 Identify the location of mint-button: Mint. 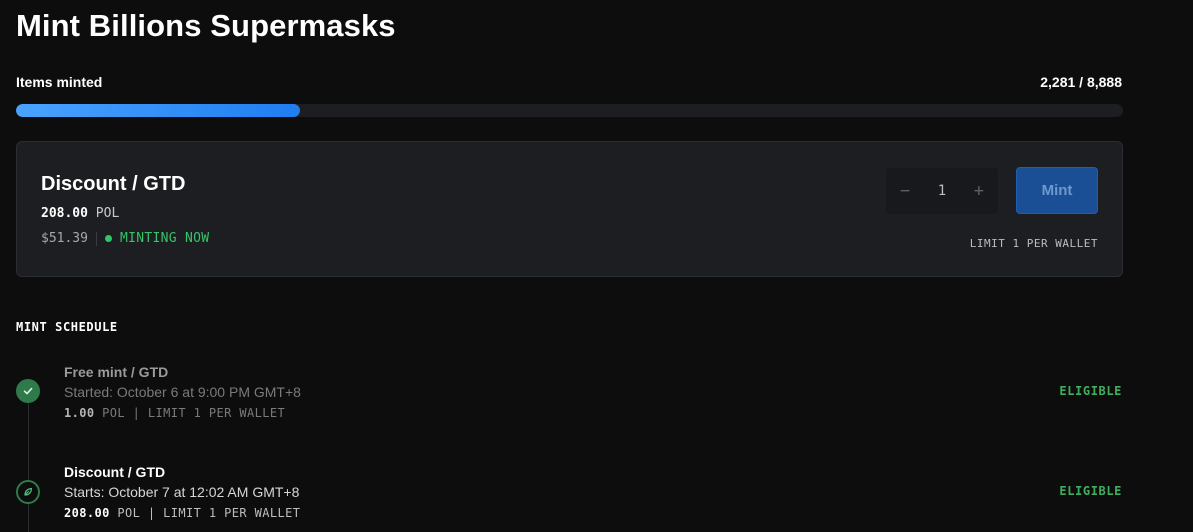
(1057, 190).